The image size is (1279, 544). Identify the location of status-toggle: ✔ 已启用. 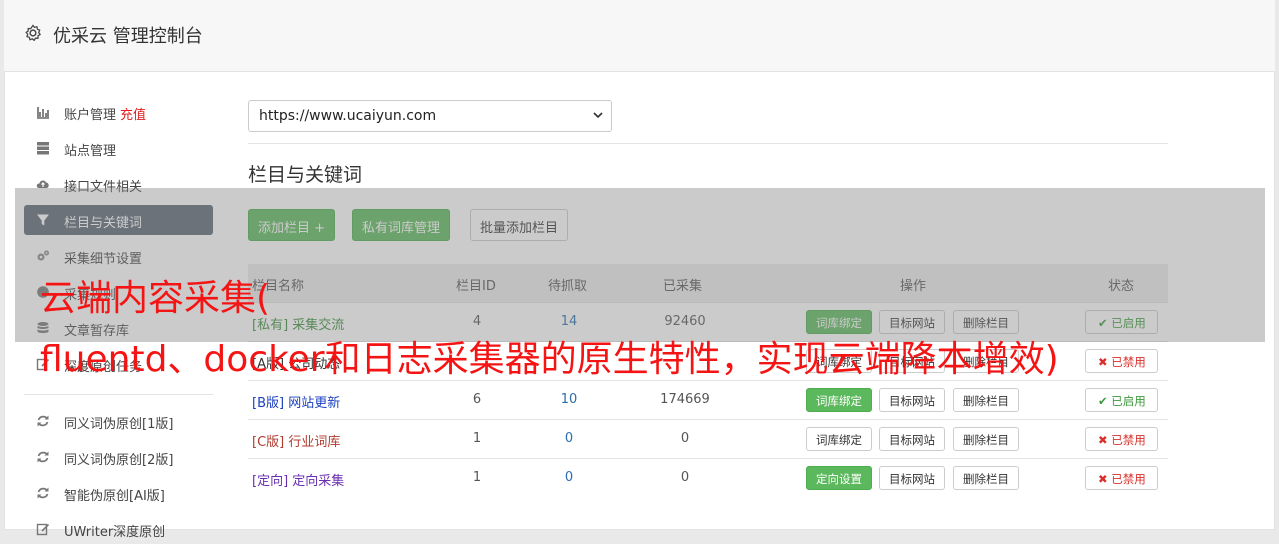
(1121, 400).